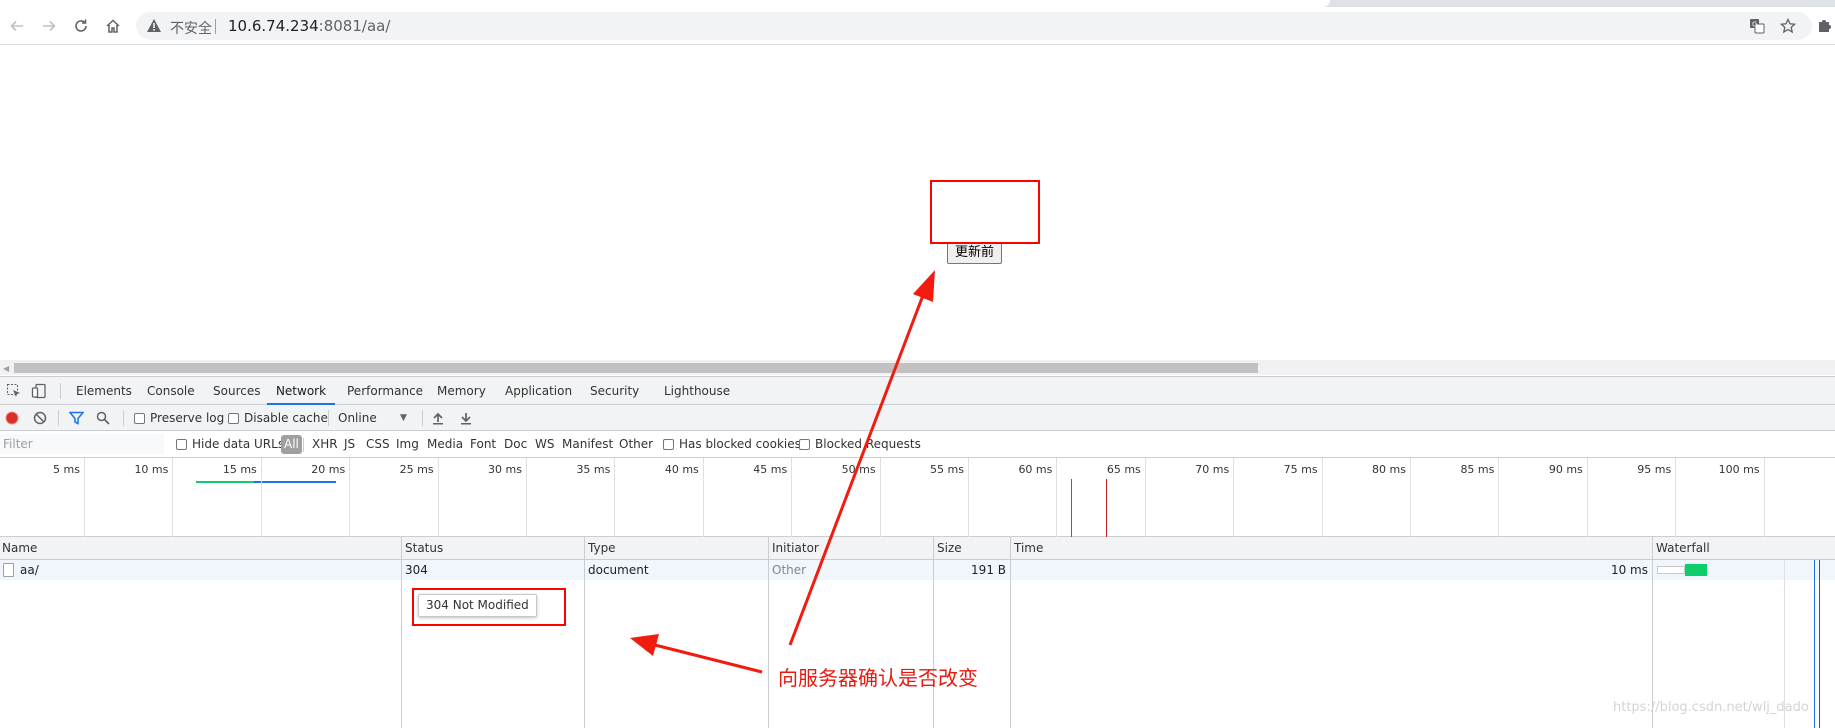  I want to click on row-time: 10 ms, so click(1629, 570).